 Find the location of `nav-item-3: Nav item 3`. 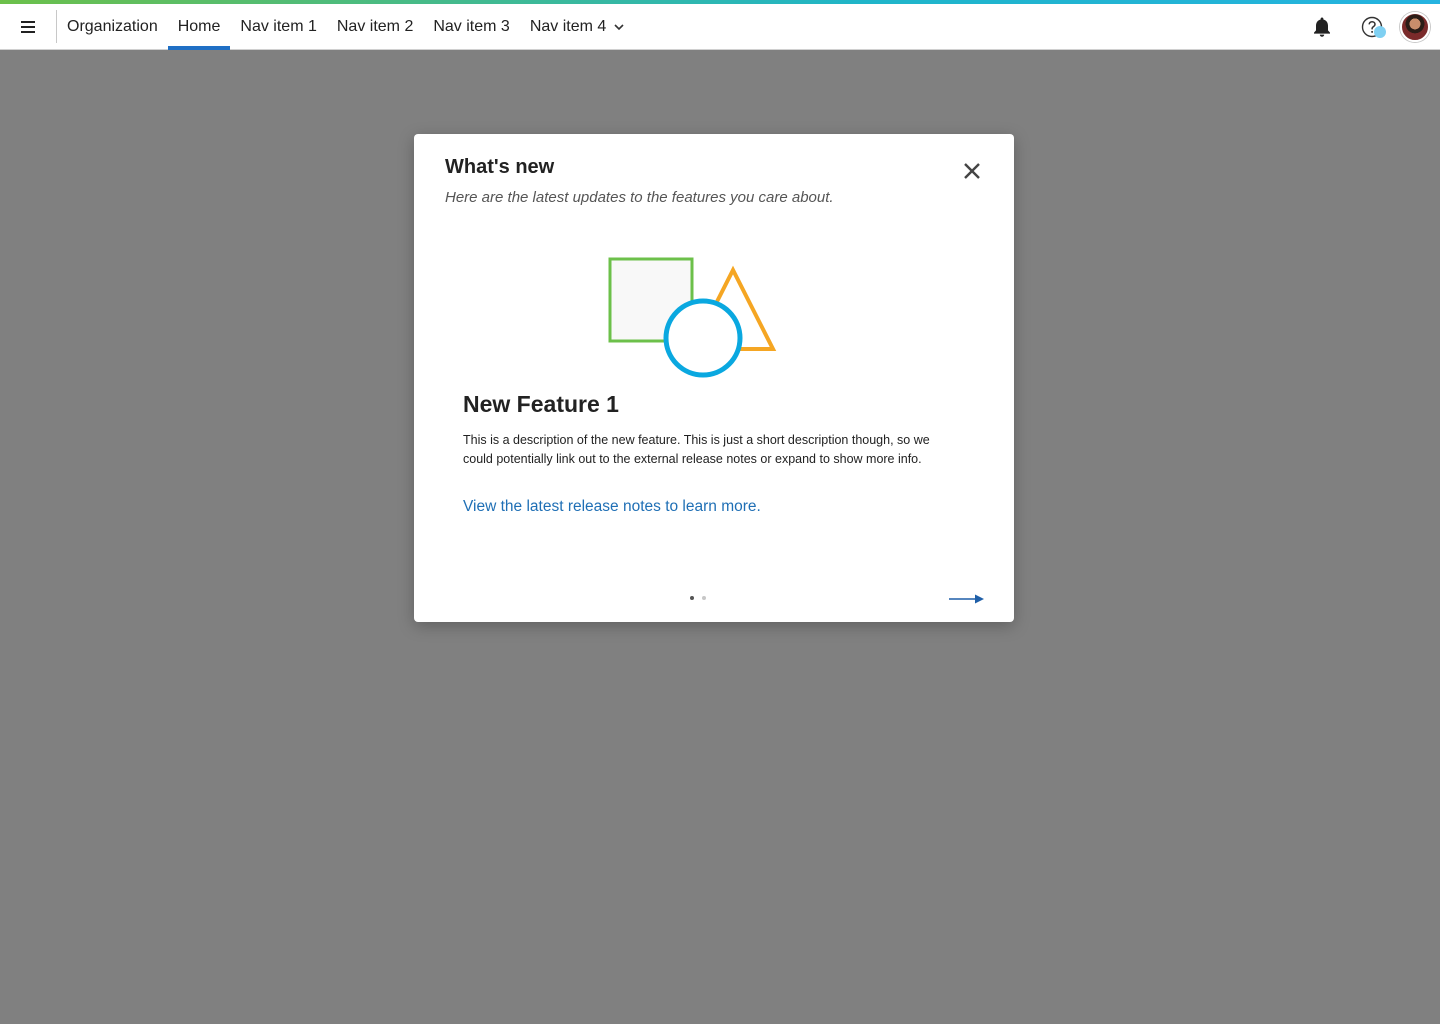

nav-item-3: Nav item 3 is located at coordinates (471, 26).